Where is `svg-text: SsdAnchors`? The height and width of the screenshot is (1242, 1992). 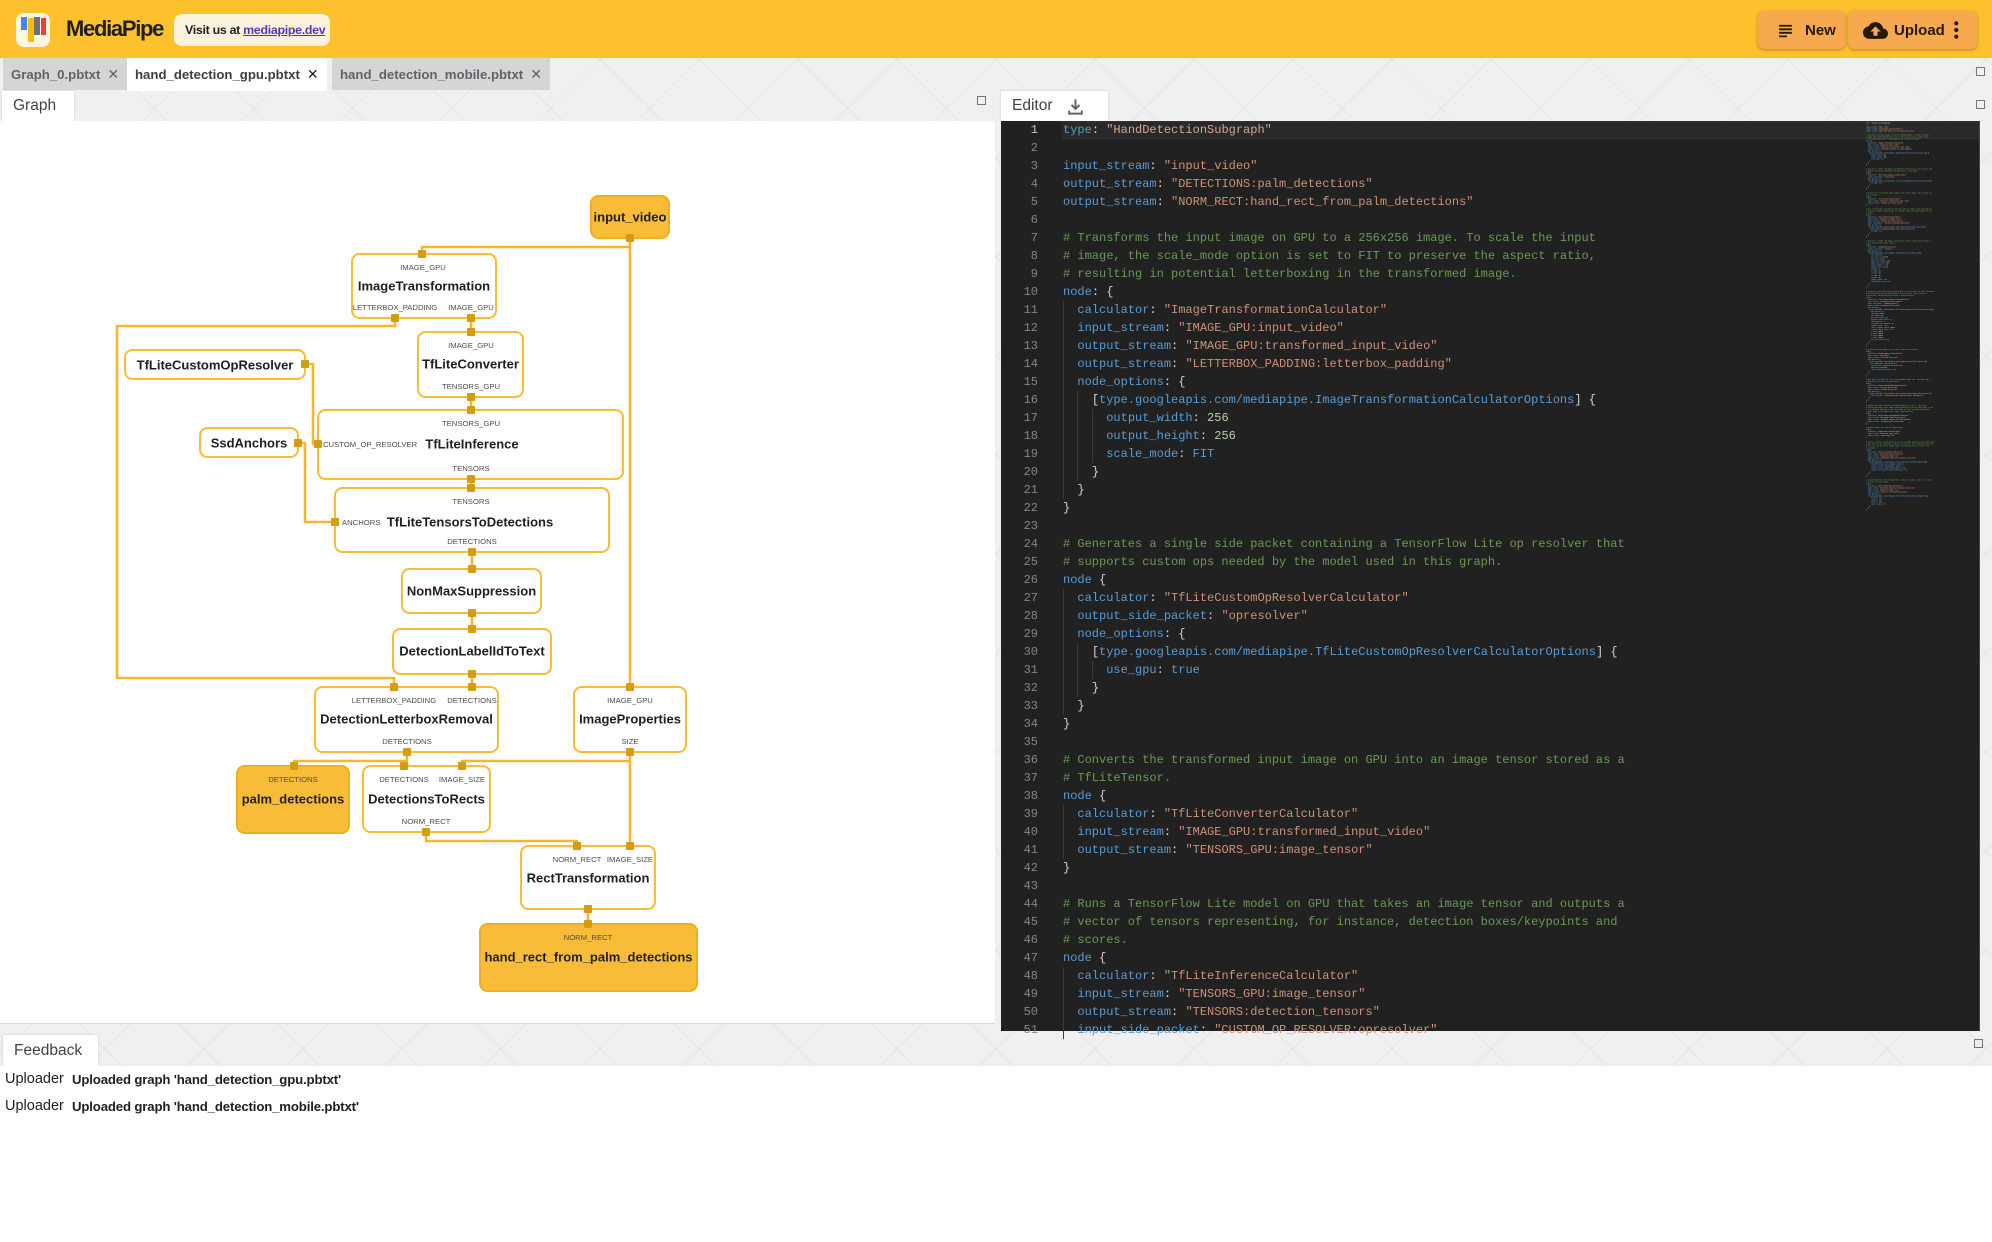 svg-text: SsdAnchors is located at coordinates (249, 443).